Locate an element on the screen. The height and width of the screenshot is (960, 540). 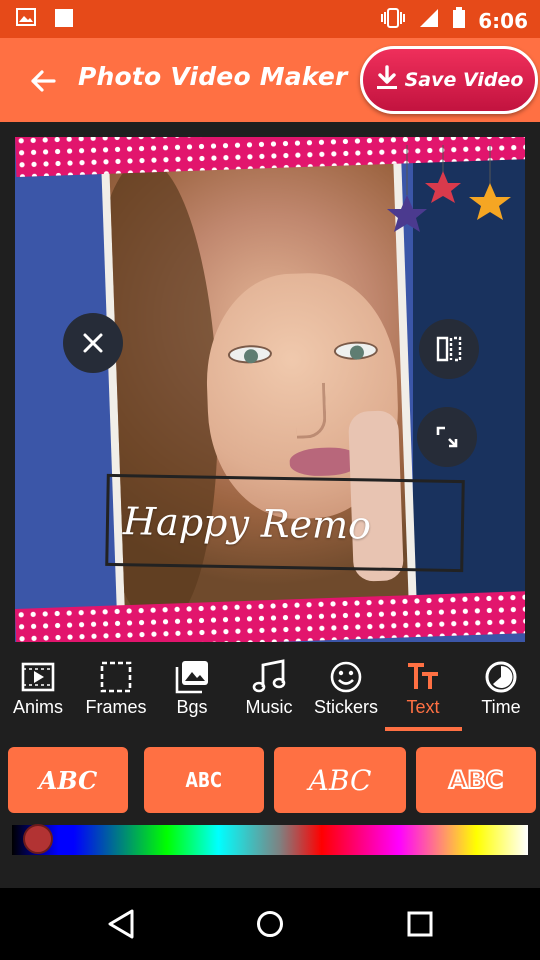
text-sticker-box: Happy Remo is located at coordinates (285, 523).